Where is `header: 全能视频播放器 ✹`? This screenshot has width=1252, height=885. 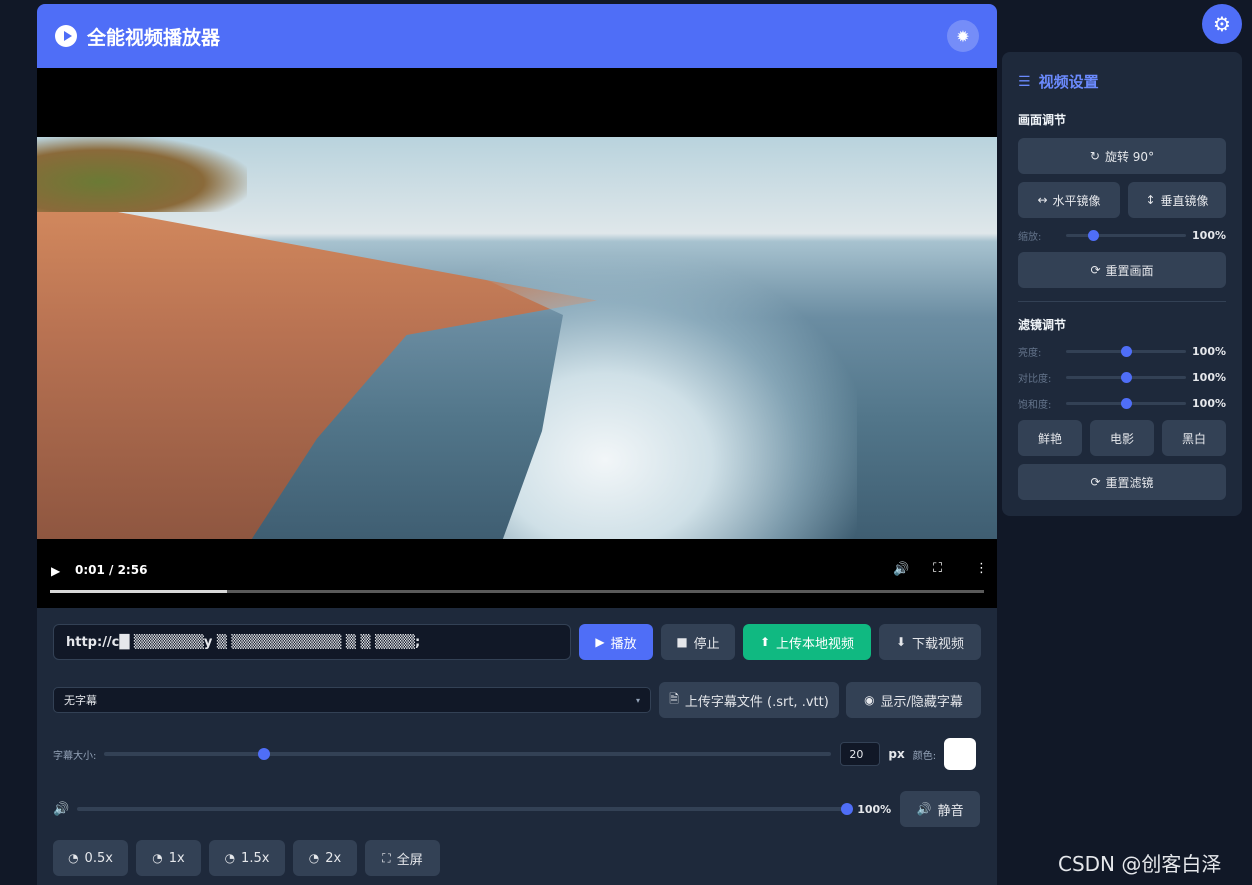 header: 全能视频播放器 ✹ is located at coordinates (517, 36).